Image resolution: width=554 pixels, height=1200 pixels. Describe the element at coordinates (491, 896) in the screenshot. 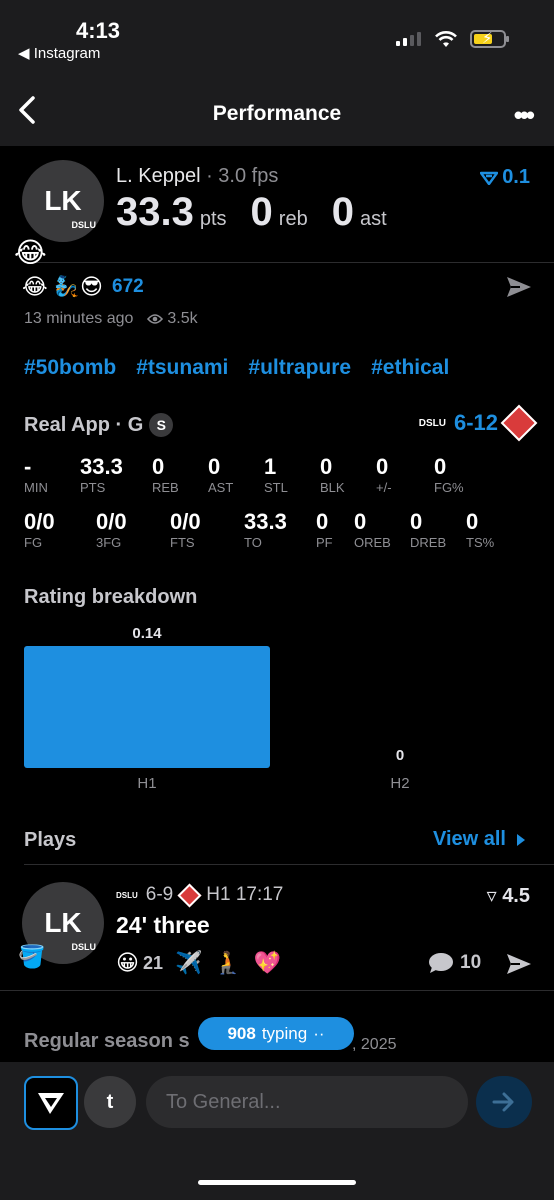

I see `rating-icon: ▿` at that location.